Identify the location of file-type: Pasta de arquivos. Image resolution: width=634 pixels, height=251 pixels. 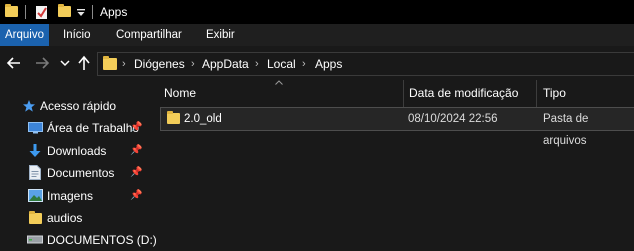
(566, 130).